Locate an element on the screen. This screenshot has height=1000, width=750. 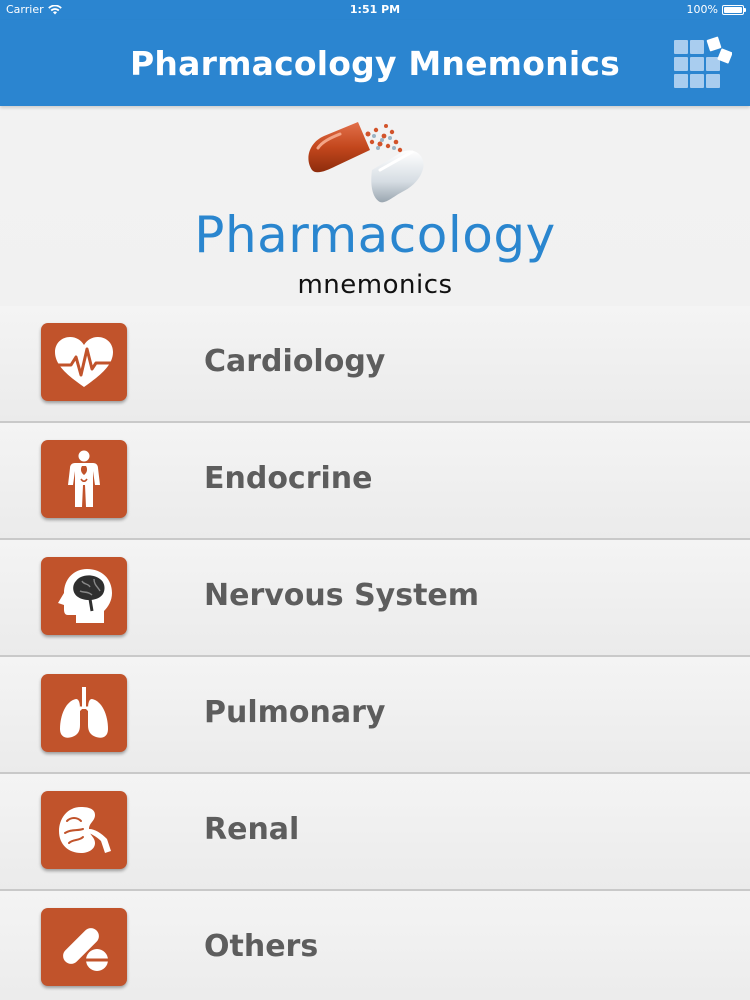
nav-title: Pharmacology Mnemonics is located at coordinates (375, 63).